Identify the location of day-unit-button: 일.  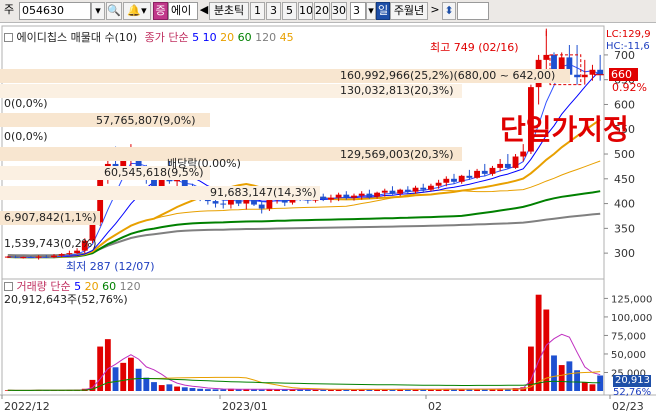
(383, 11).